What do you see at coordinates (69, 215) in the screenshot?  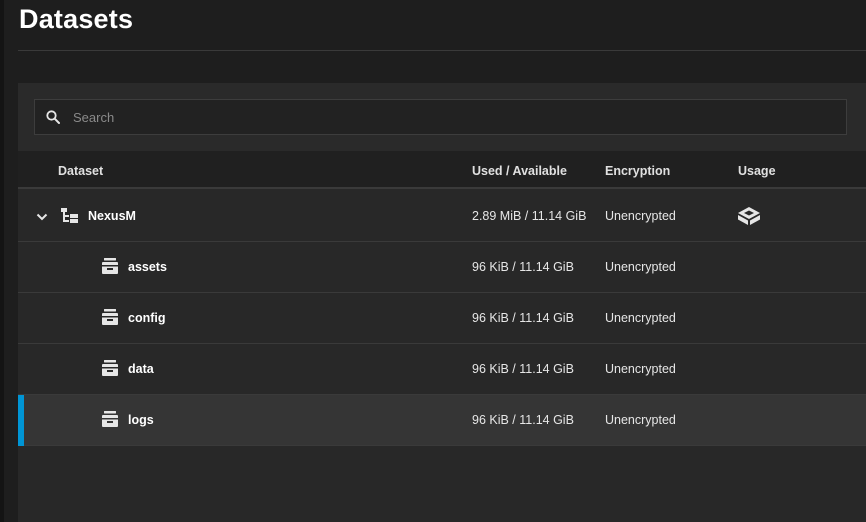 I see `tree-structure-icon` at bounding box center [69, 215].